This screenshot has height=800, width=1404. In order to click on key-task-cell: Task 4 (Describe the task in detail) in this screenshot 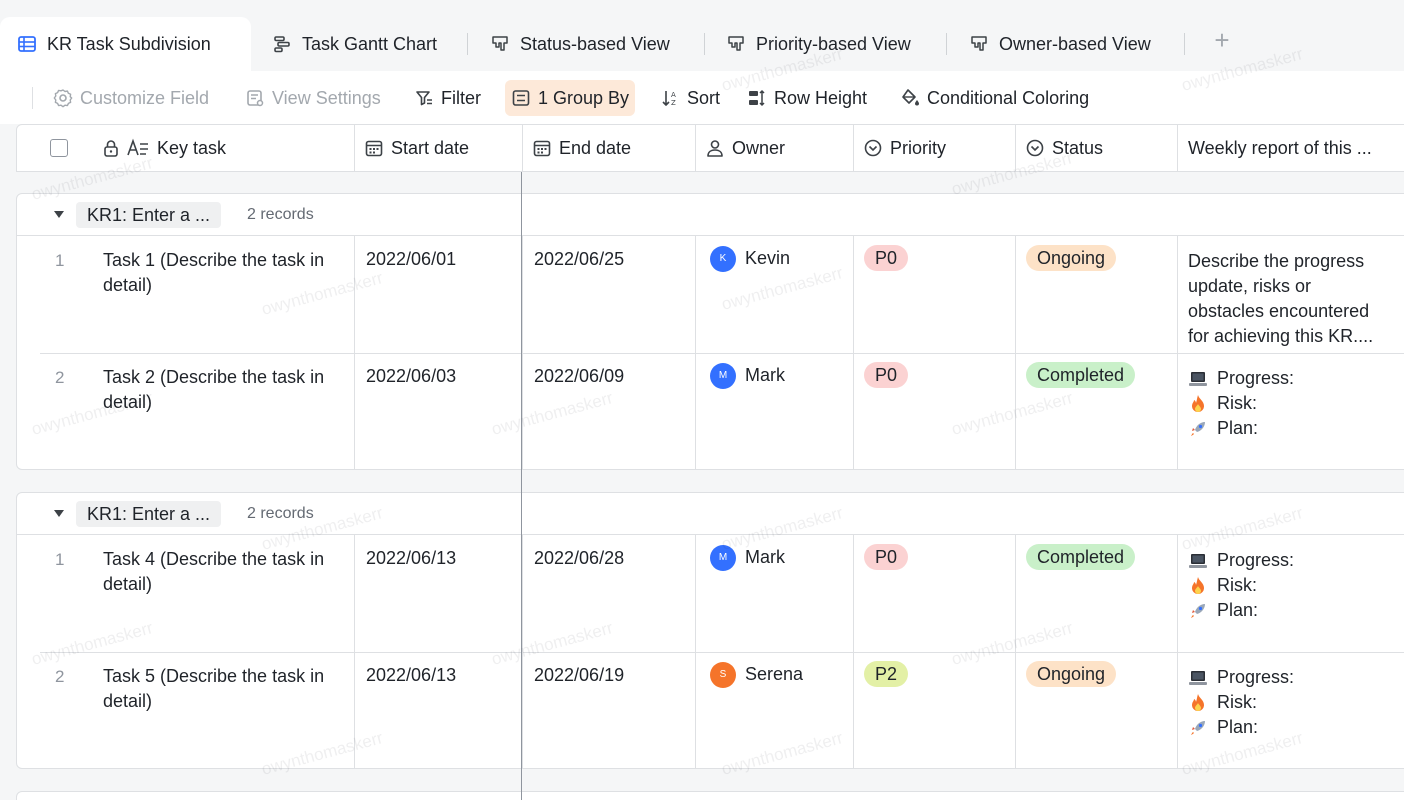, I will do `click(229, 593)`.